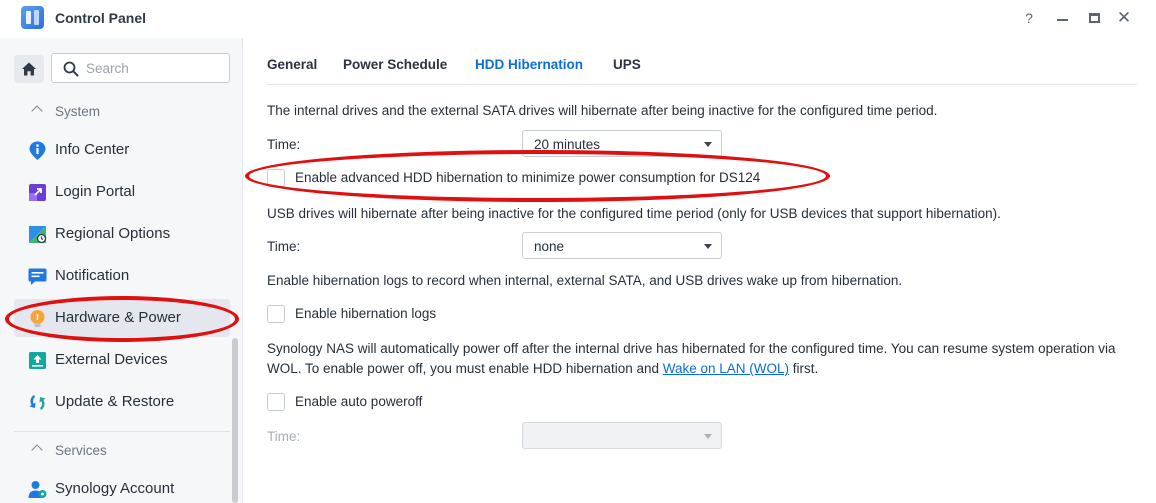  I want to click on update-restore-icon, so click(37, 402).